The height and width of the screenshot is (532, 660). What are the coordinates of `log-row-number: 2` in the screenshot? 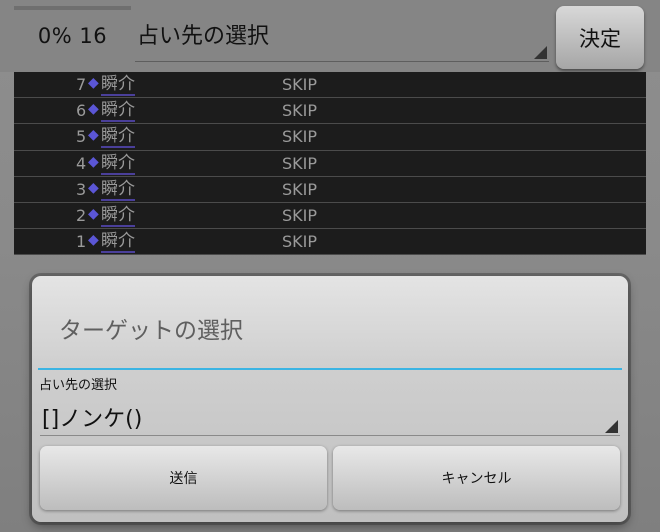 It's located at (81, 215).